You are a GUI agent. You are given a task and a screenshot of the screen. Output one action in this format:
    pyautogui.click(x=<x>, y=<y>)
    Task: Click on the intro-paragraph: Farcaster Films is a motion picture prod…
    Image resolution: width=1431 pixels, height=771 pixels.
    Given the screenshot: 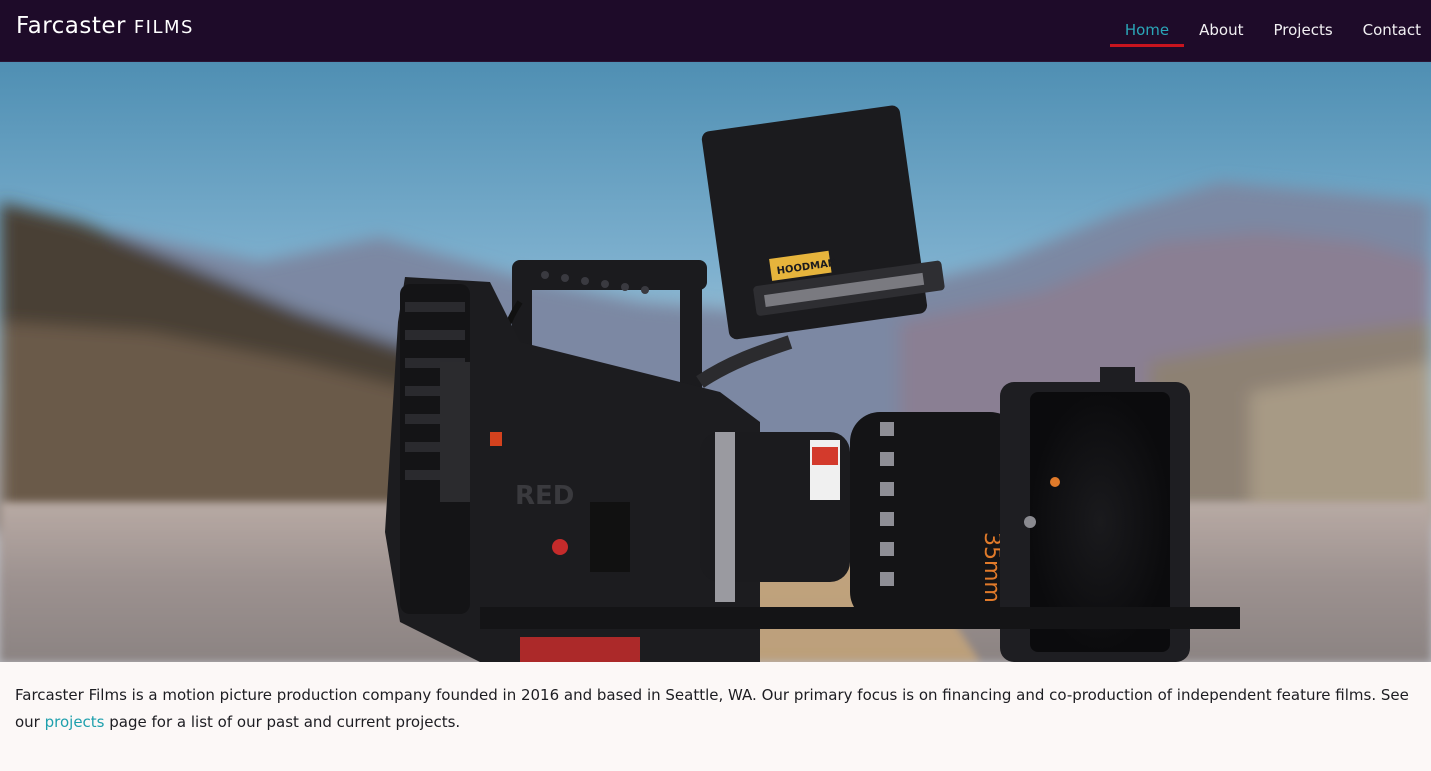 What is the action you would take?
    pyautogui.click(x=717, y=709)
    